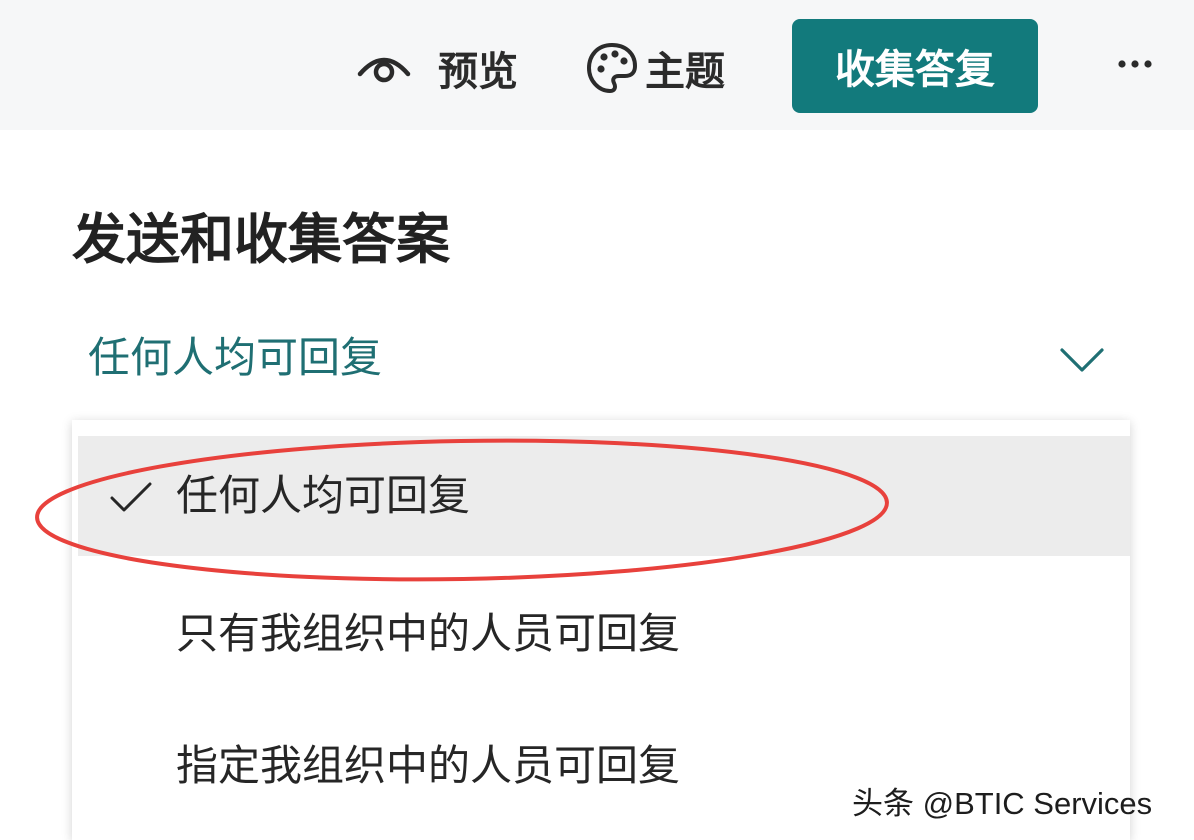 The image size is (1194, 840). Describe the element at coordinates (604, 496) in the screenshot. I see `dropdown-option-anyone: 任何人均可回复` at that location.